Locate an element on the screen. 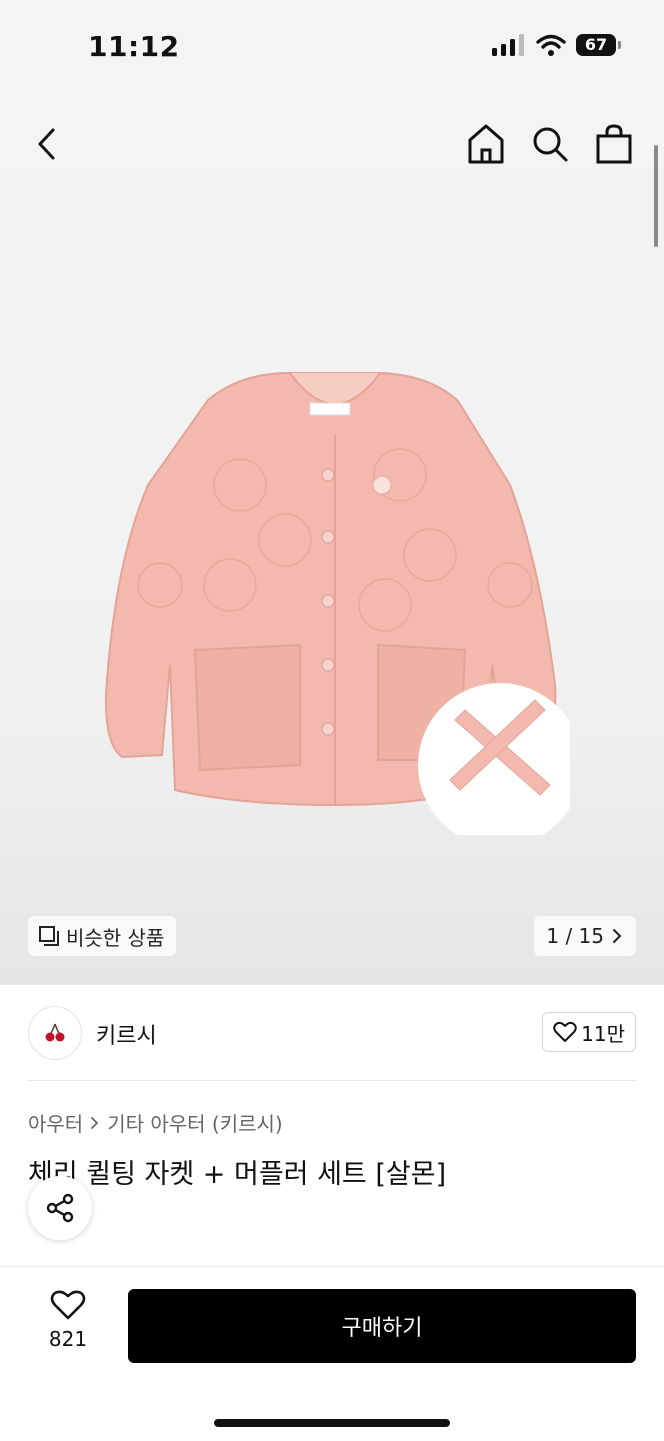 The height and width of the screenshot is (1441, 664). signal-icon is located at coordinates (508, 45).